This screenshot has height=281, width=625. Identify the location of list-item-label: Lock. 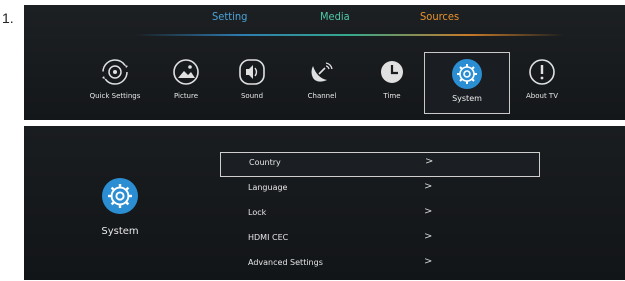
(257, 212).